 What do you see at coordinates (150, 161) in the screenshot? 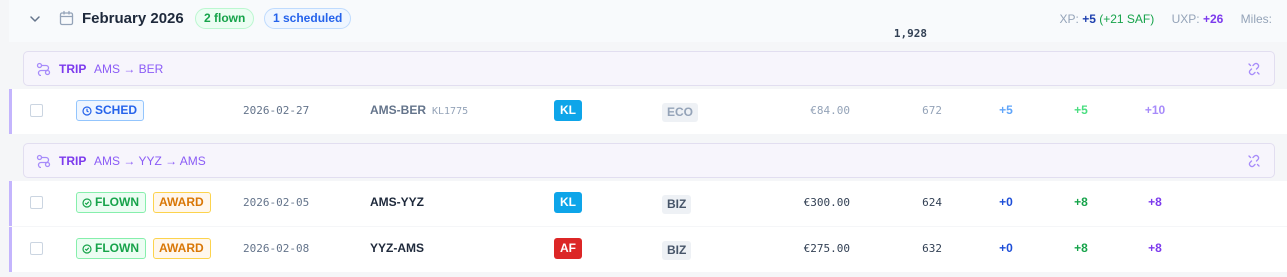
I see `trip-route: AMS → YYZ → AMS` at bounding box center [150, 161].